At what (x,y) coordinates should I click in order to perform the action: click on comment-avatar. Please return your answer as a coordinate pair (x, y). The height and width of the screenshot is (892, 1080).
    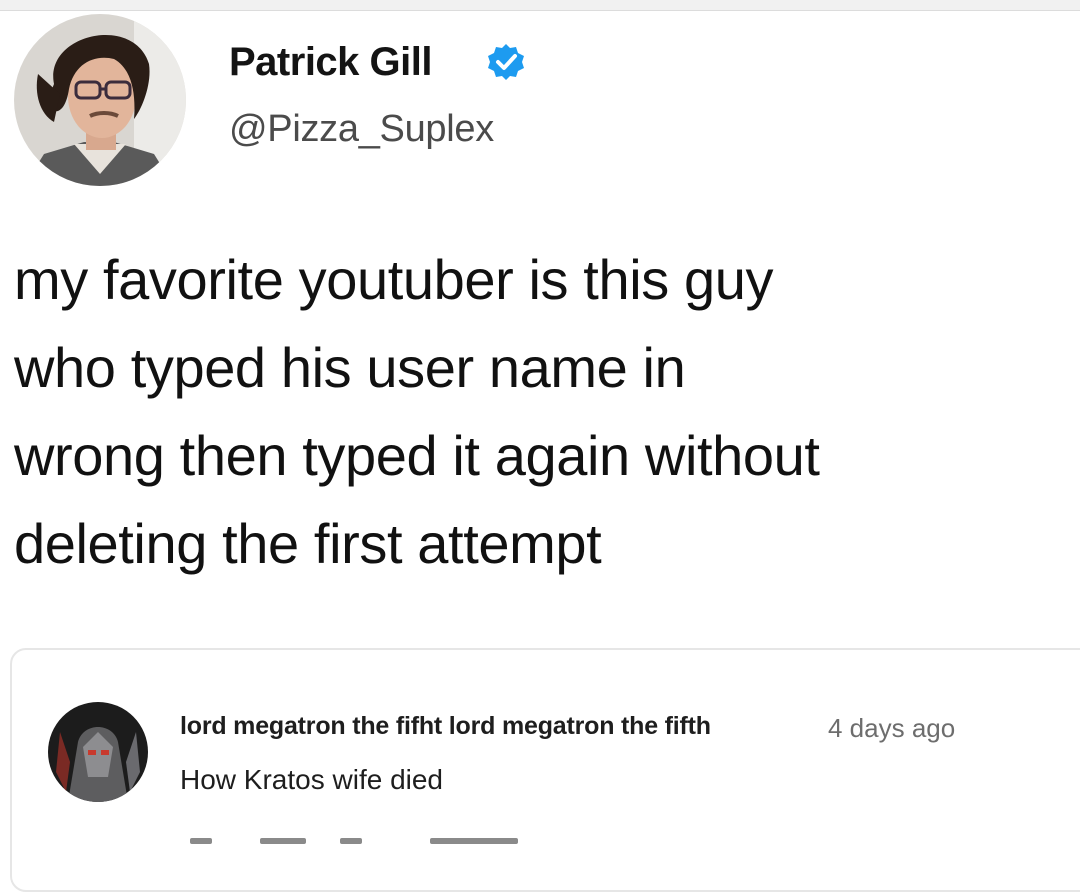
    Looking at the image, I should click on (98, 752).